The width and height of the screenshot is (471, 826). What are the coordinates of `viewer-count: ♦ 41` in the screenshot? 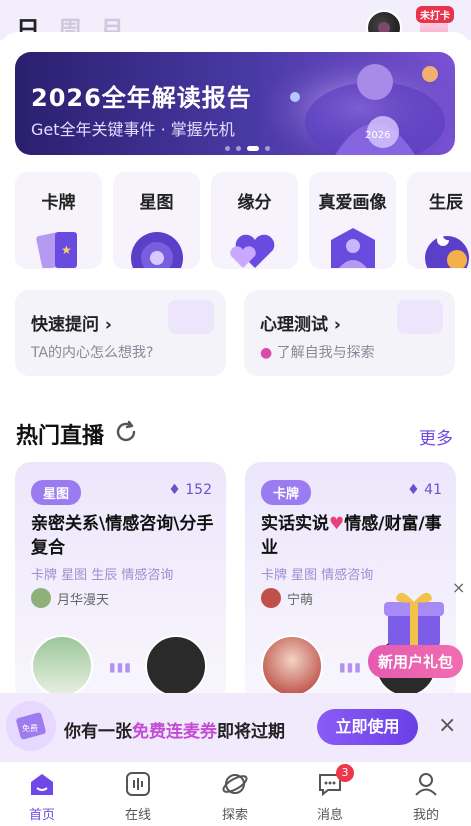 It's located at (424, 490).